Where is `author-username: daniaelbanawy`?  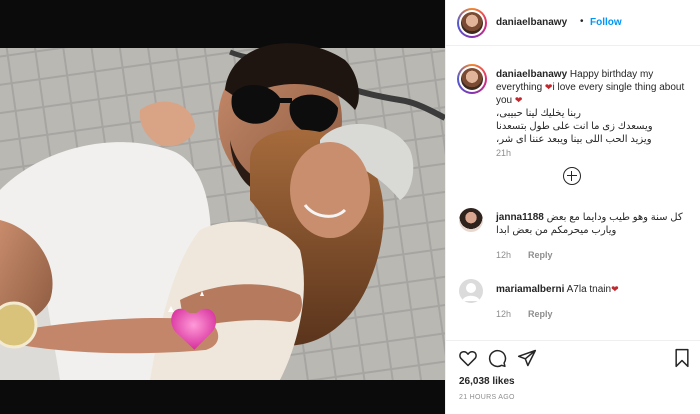 author-username: daniaelbanawy is located at coordinates (531, 22).